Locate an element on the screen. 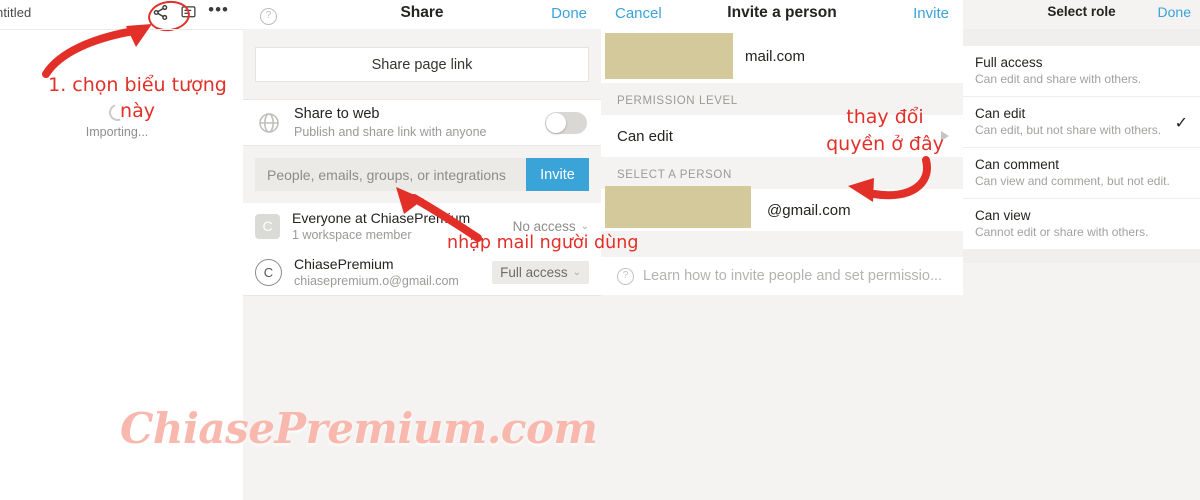  role-name: Full access is located at coordinates (1009, 62).